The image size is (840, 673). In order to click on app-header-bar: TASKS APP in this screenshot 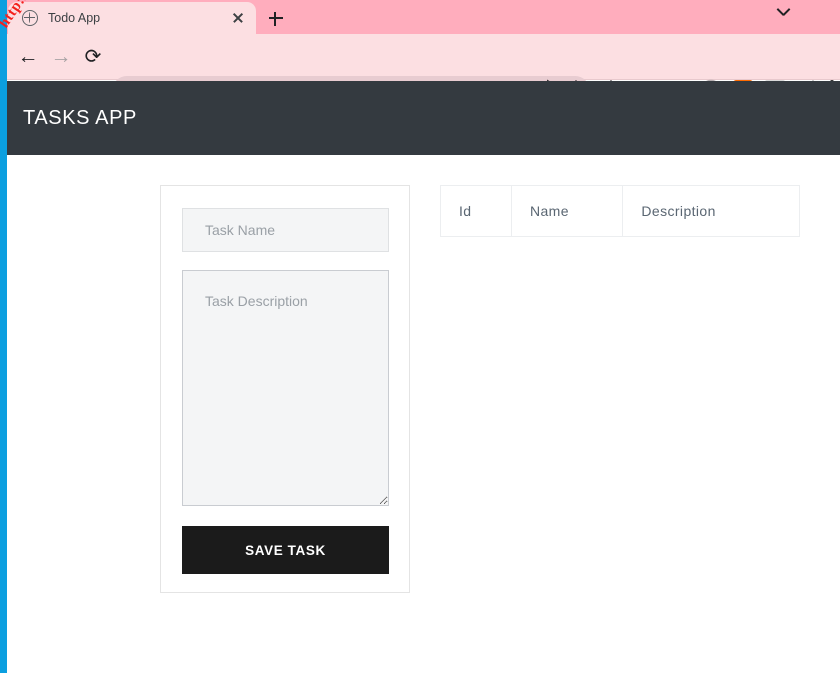, I will do `click(423, 118)`.